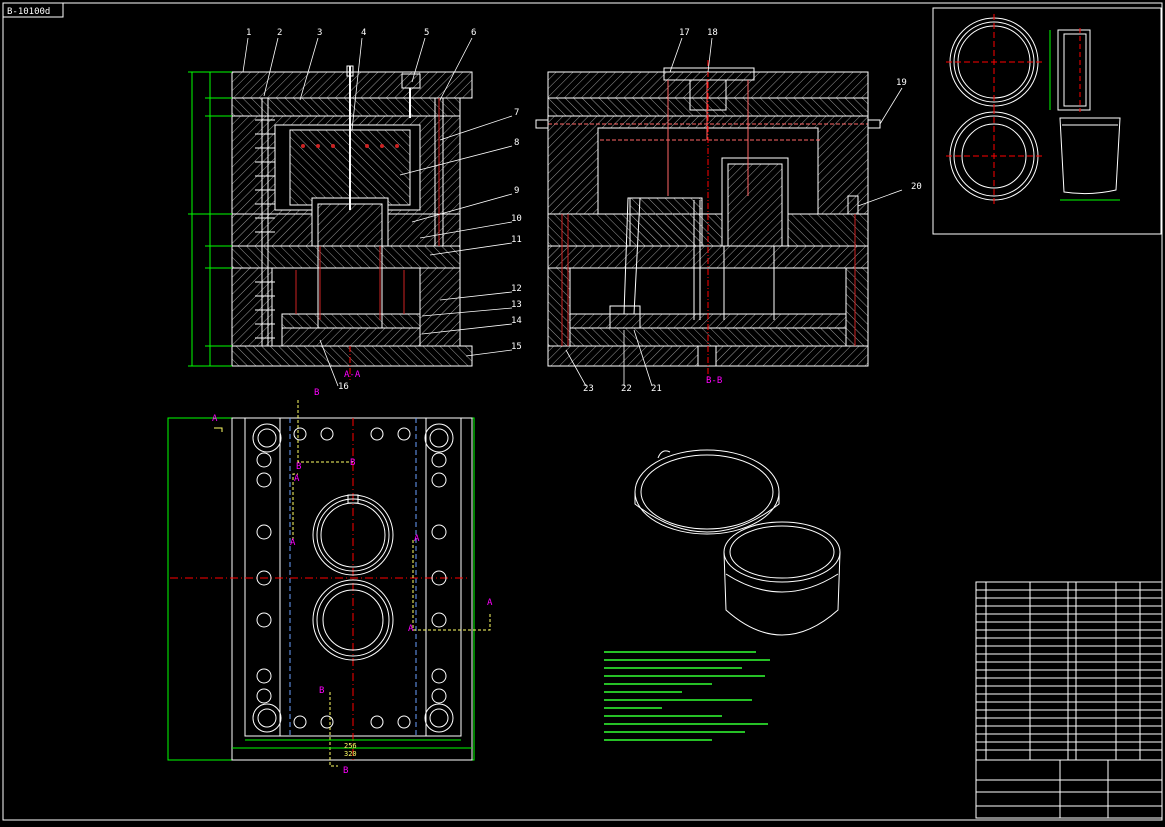 This screenshot has width=1165, height=827. What do you see at coordinates (712, 33) in the screenshot?
I see `callout-18: 18` at bounding box center [712, 33].